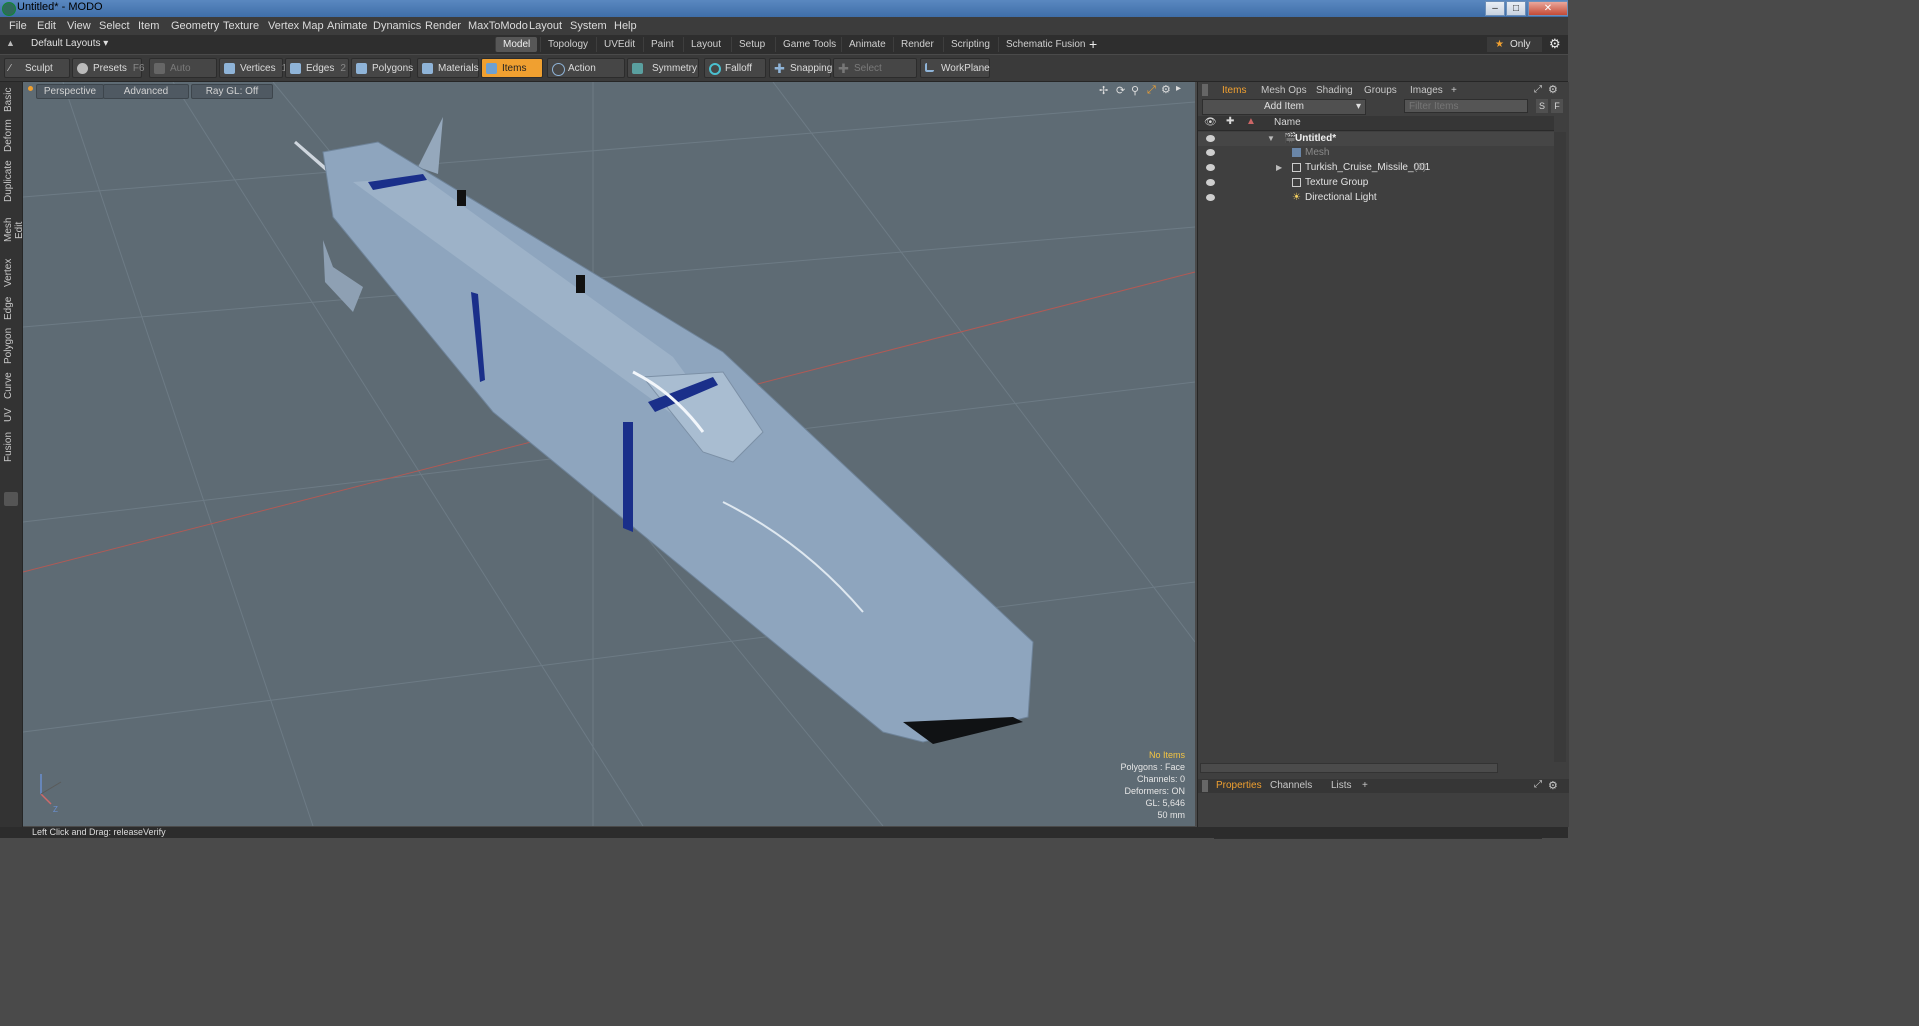 The image size is (1919, 1026). I want to click on snapping-button: ✚ Snapping, so click(800, 68).